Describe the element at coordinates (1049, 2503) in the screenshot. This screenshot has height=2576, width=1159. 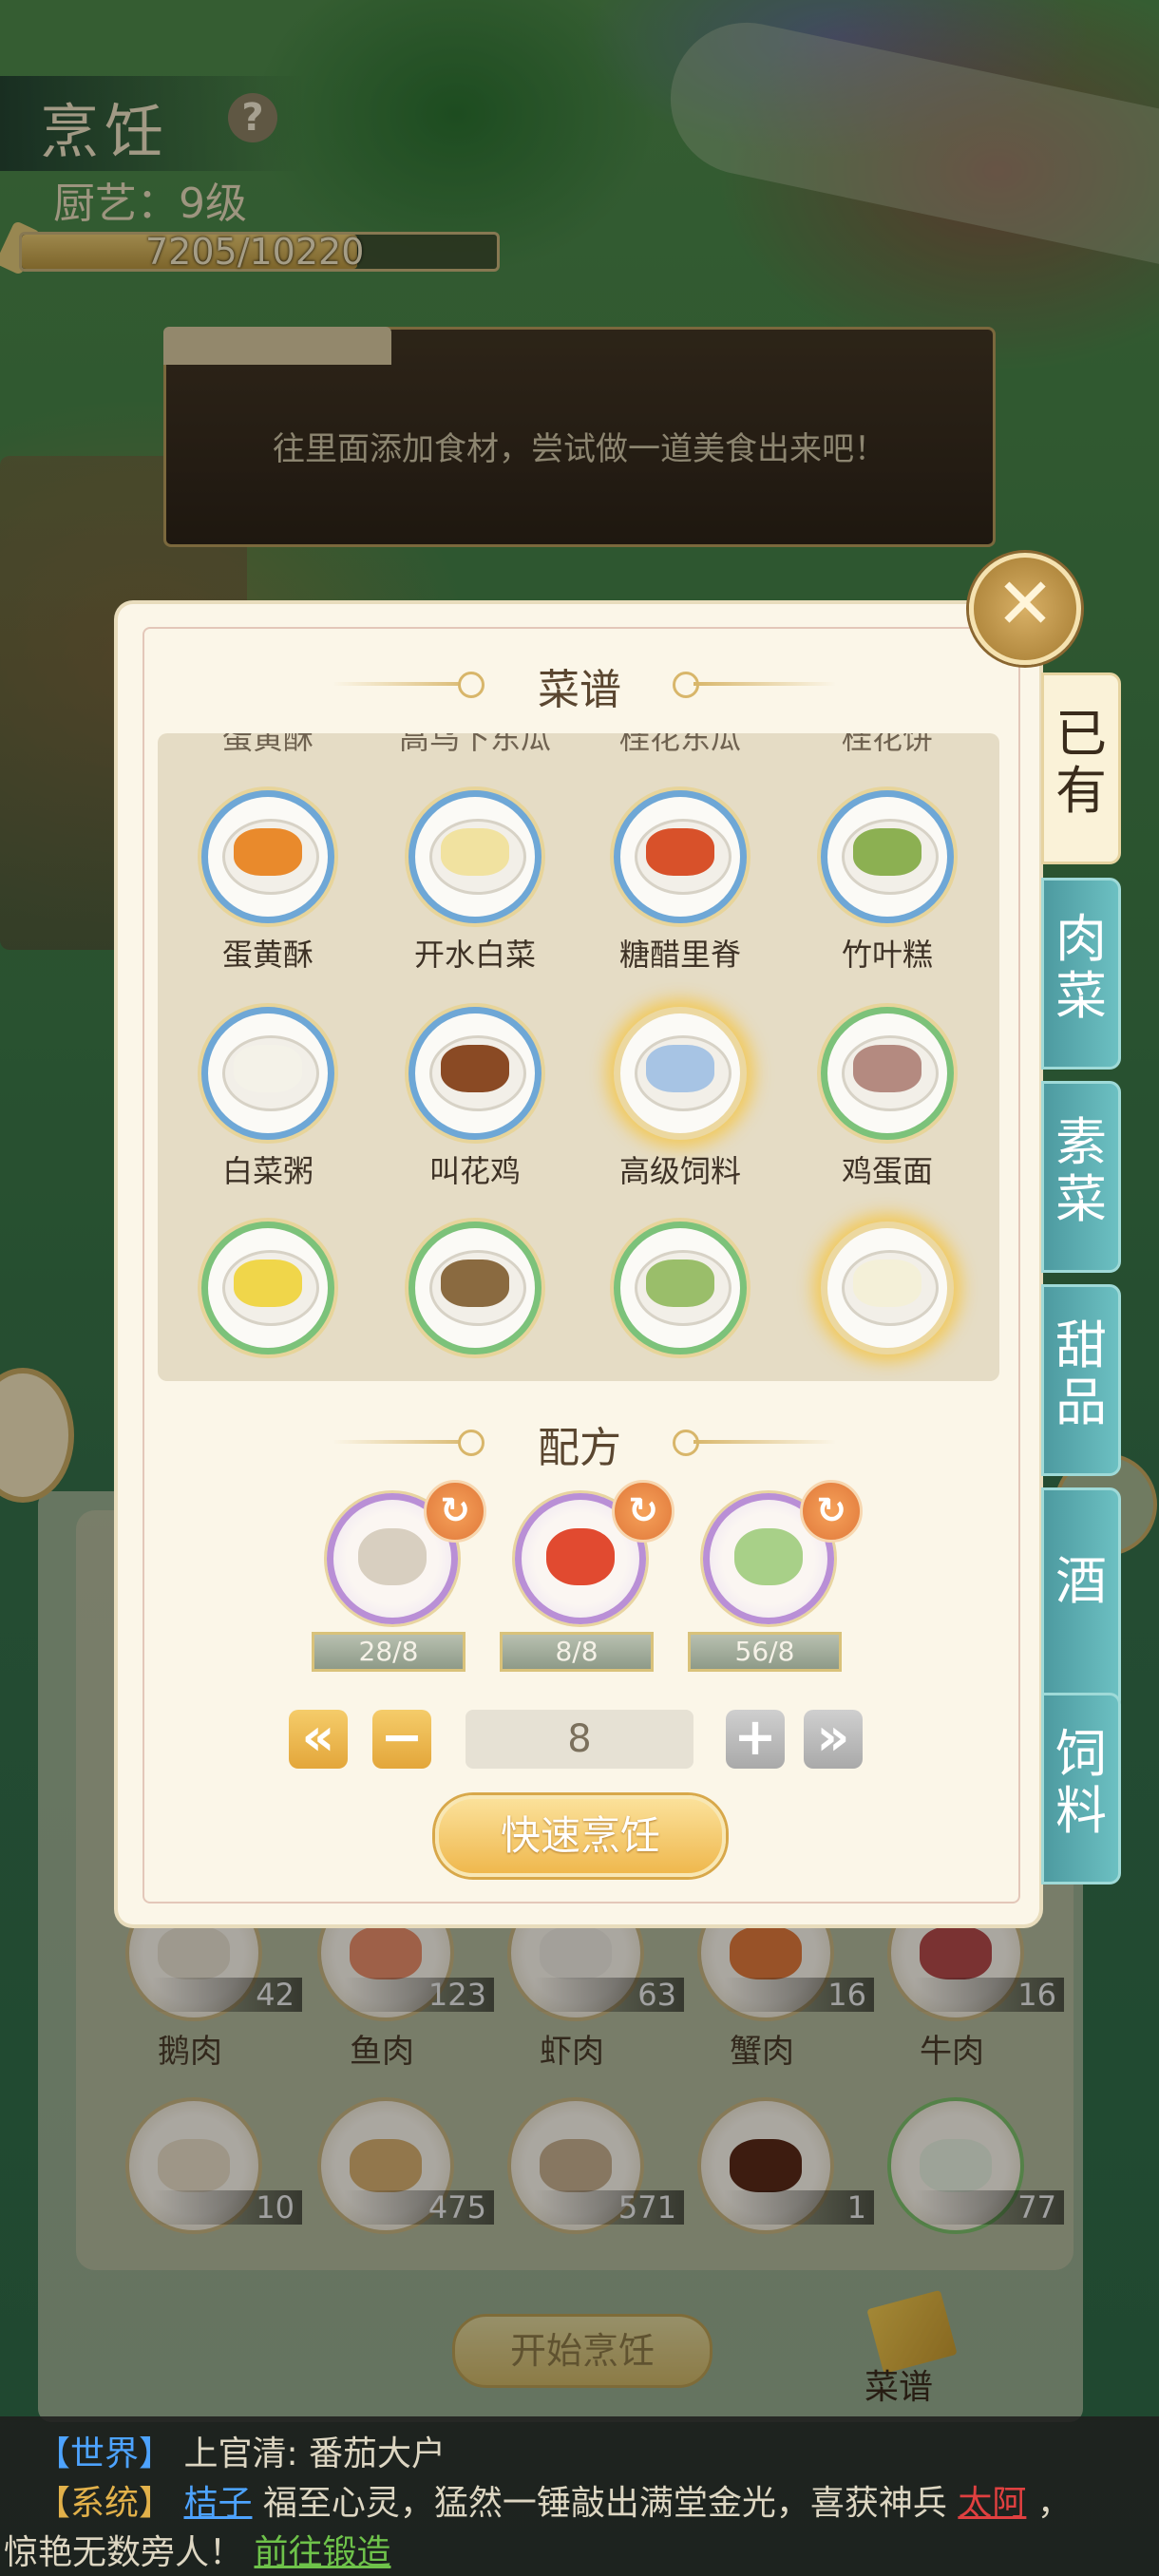
I see `chat-comma: ，` at that location.